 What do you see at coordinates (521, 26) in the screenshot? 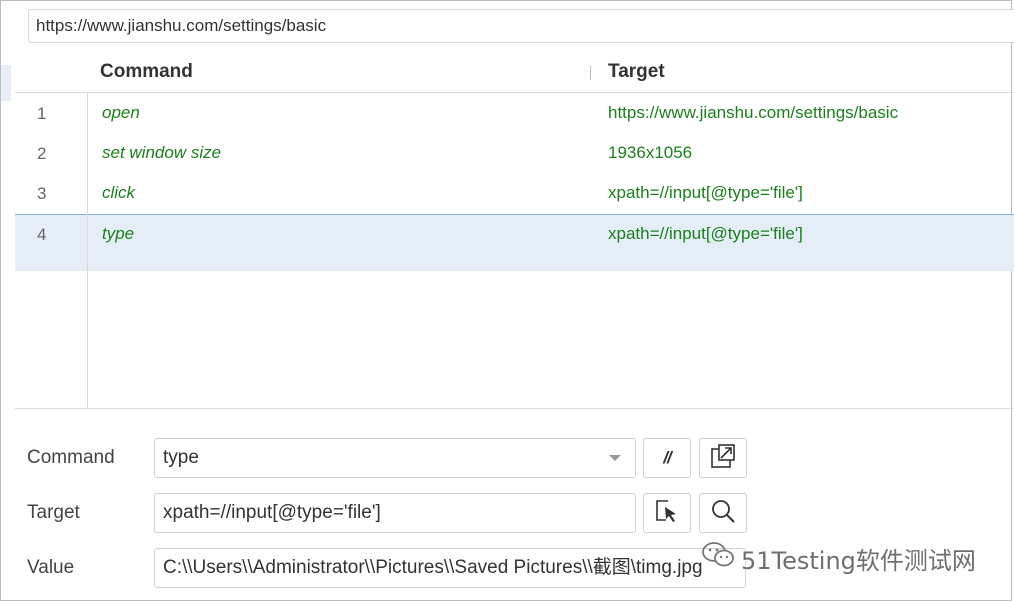
I see `base-url-input: https://www.jianshu.com/settings/basic` at bounding box center [521, 26].